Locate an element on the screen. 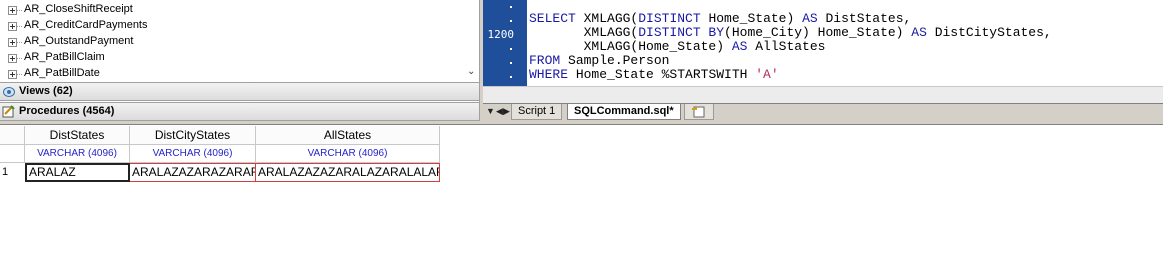  tab-scroll-left-icon: ◀ is located at coordinates (499, 111).